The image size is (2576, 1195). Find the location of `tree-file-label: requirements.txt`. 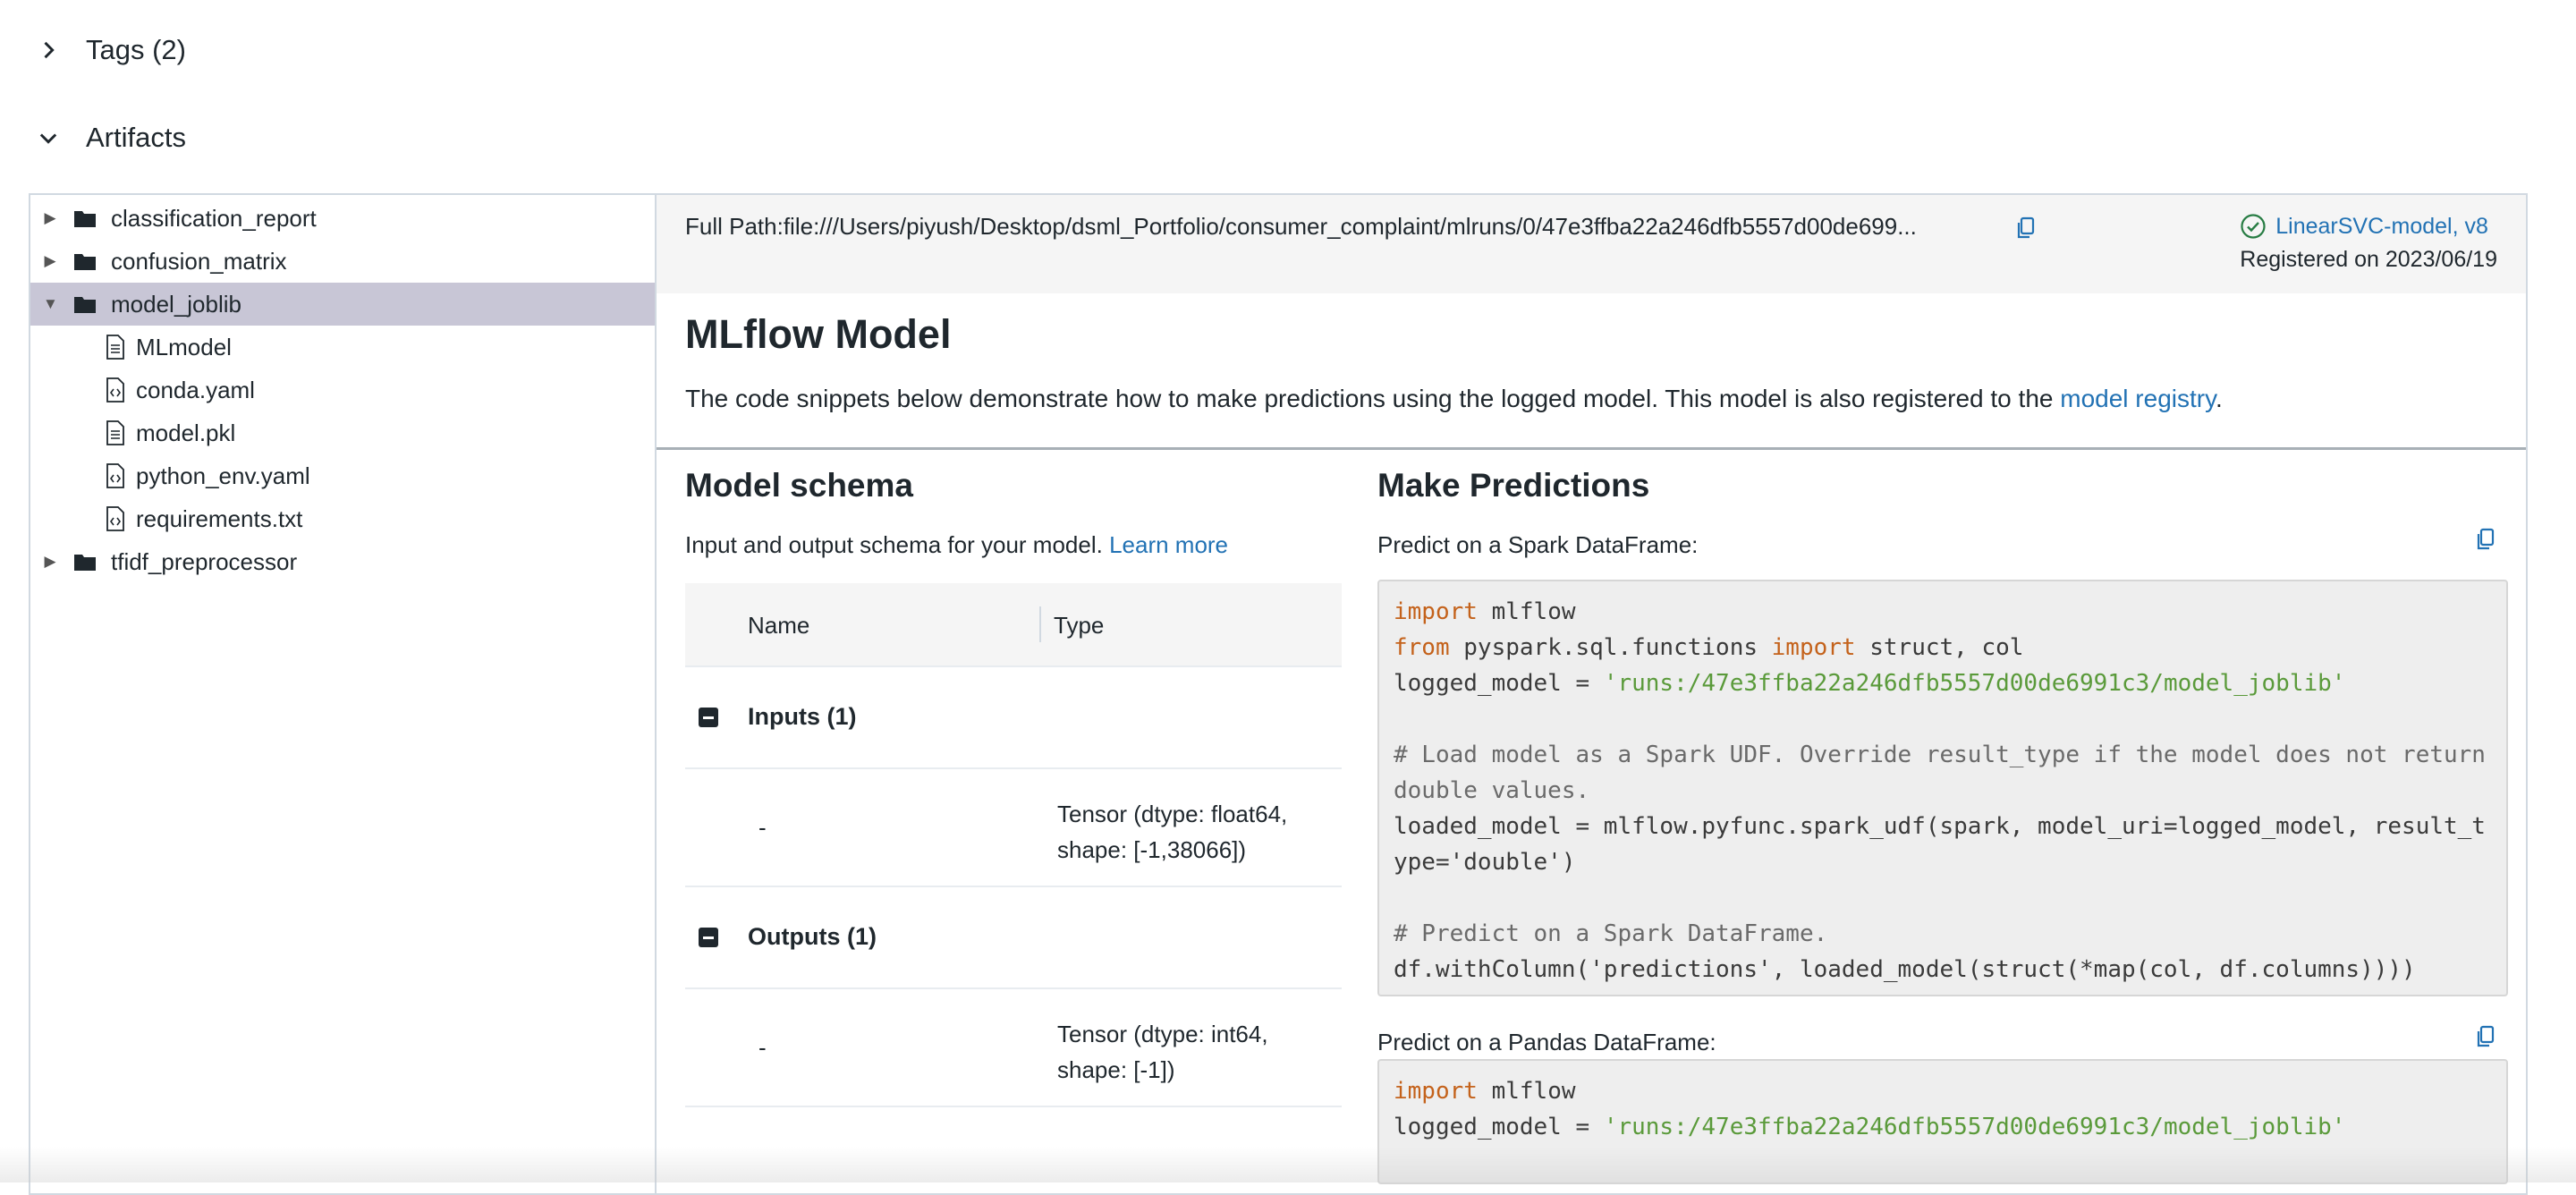

tree-file-label: requirements.txt is located at coordinates (219, 518).